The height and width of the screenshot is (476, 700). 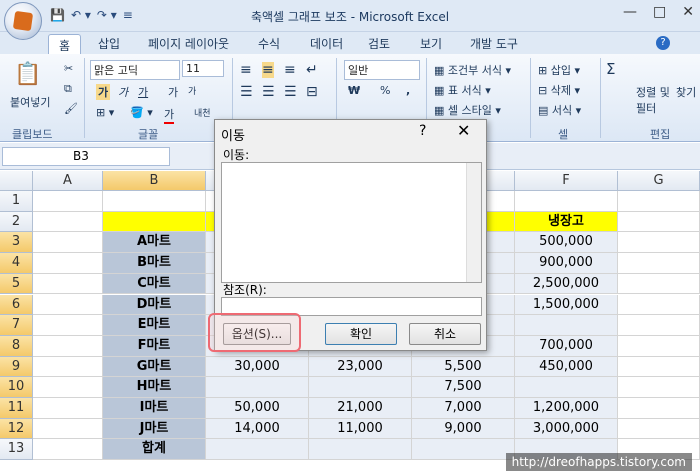 What do you see at coordinates (16, 201) in the screenshot?
I see `row-header-1: 1` at bounding box center [16, 201].